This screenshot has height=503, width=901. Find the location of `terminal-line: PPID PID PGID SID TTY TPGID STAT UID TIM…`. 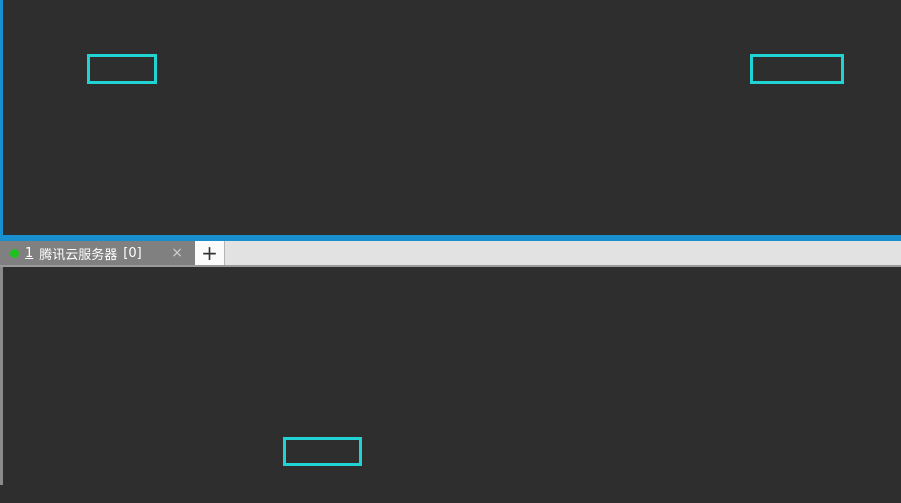

terminal-line: PPID PID PGID SID TTY TPGID STAT UID TIM… is located at coordinates (454, 146).